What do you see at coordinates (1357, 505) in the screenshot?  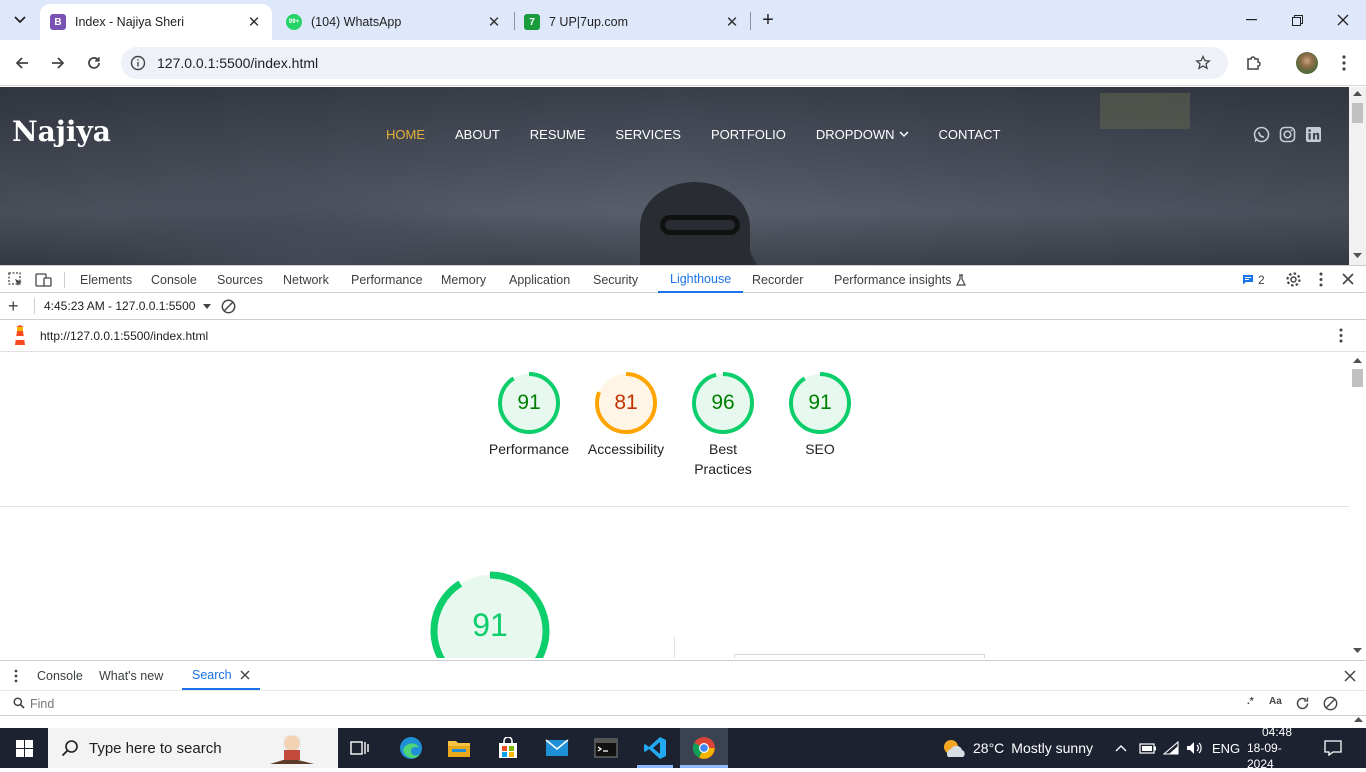 I see `report-scrollbar` at bounding box center [1357, 505].